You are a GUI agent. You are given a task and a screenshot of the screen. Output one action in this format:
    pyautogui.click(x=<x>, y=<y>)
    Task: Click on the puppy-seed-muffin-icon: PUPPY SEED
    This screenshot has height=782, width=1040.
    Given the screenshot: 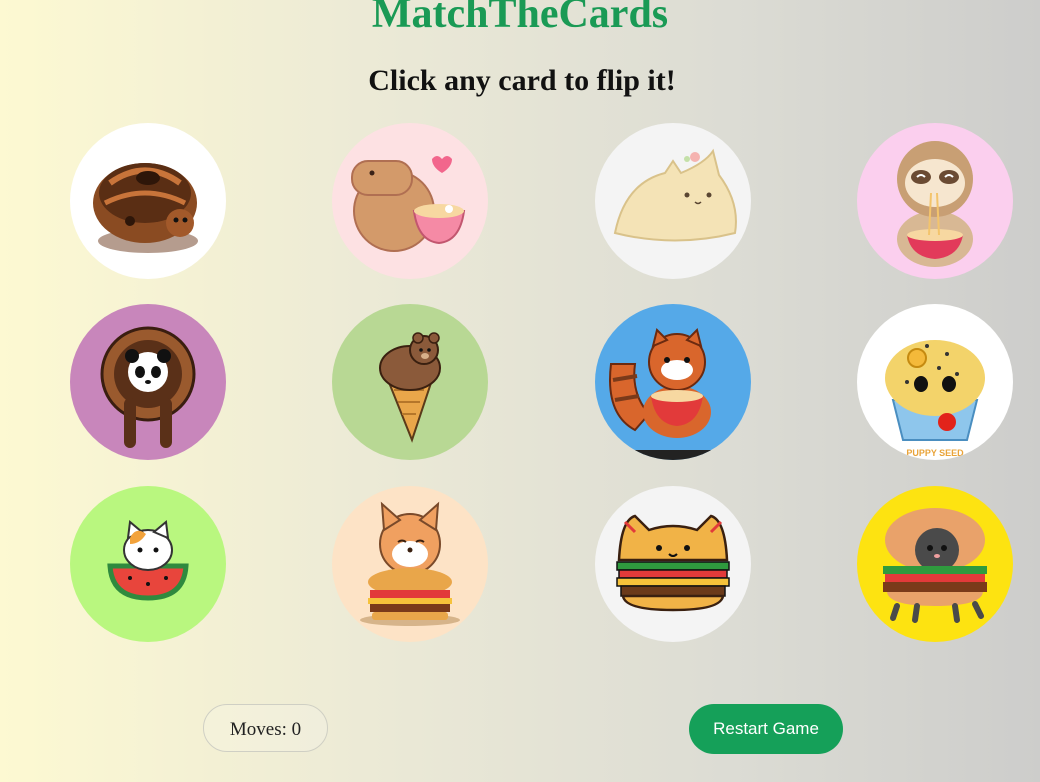 What is the action you would take?
    pyautogui.click(x=935, y=382)
    